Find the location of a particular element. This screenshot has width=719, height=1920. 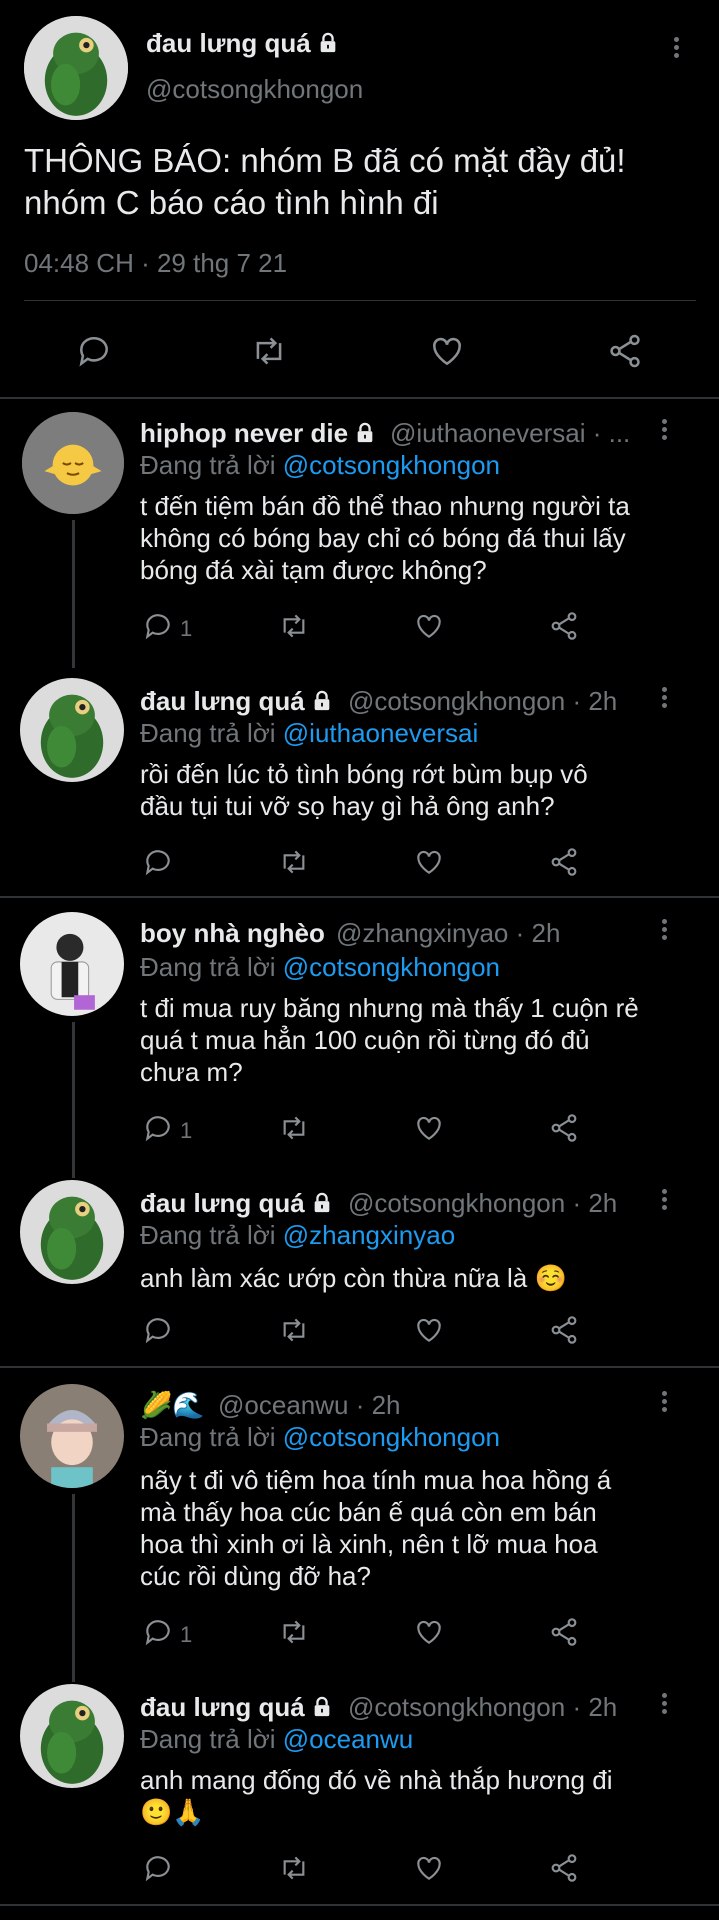

author-handle: @cotsongkhongon is located at coordinates (254, 89).